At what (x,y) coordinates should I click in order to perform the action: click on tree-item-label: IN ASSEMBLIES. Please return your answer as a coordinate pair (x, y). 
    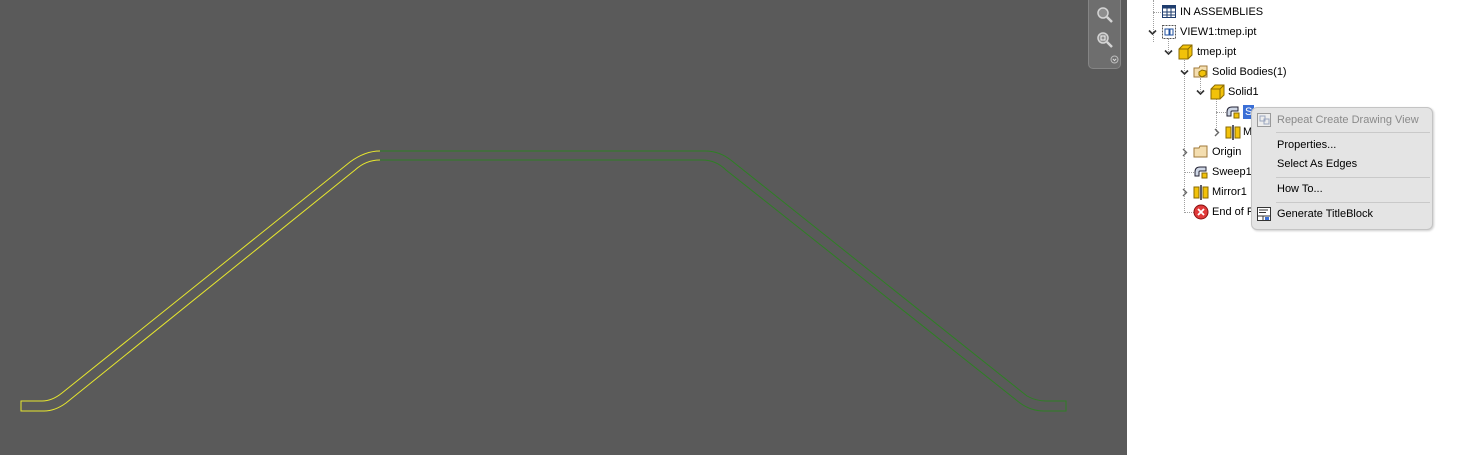
    Looking at the image, I should click on (1222, 12).